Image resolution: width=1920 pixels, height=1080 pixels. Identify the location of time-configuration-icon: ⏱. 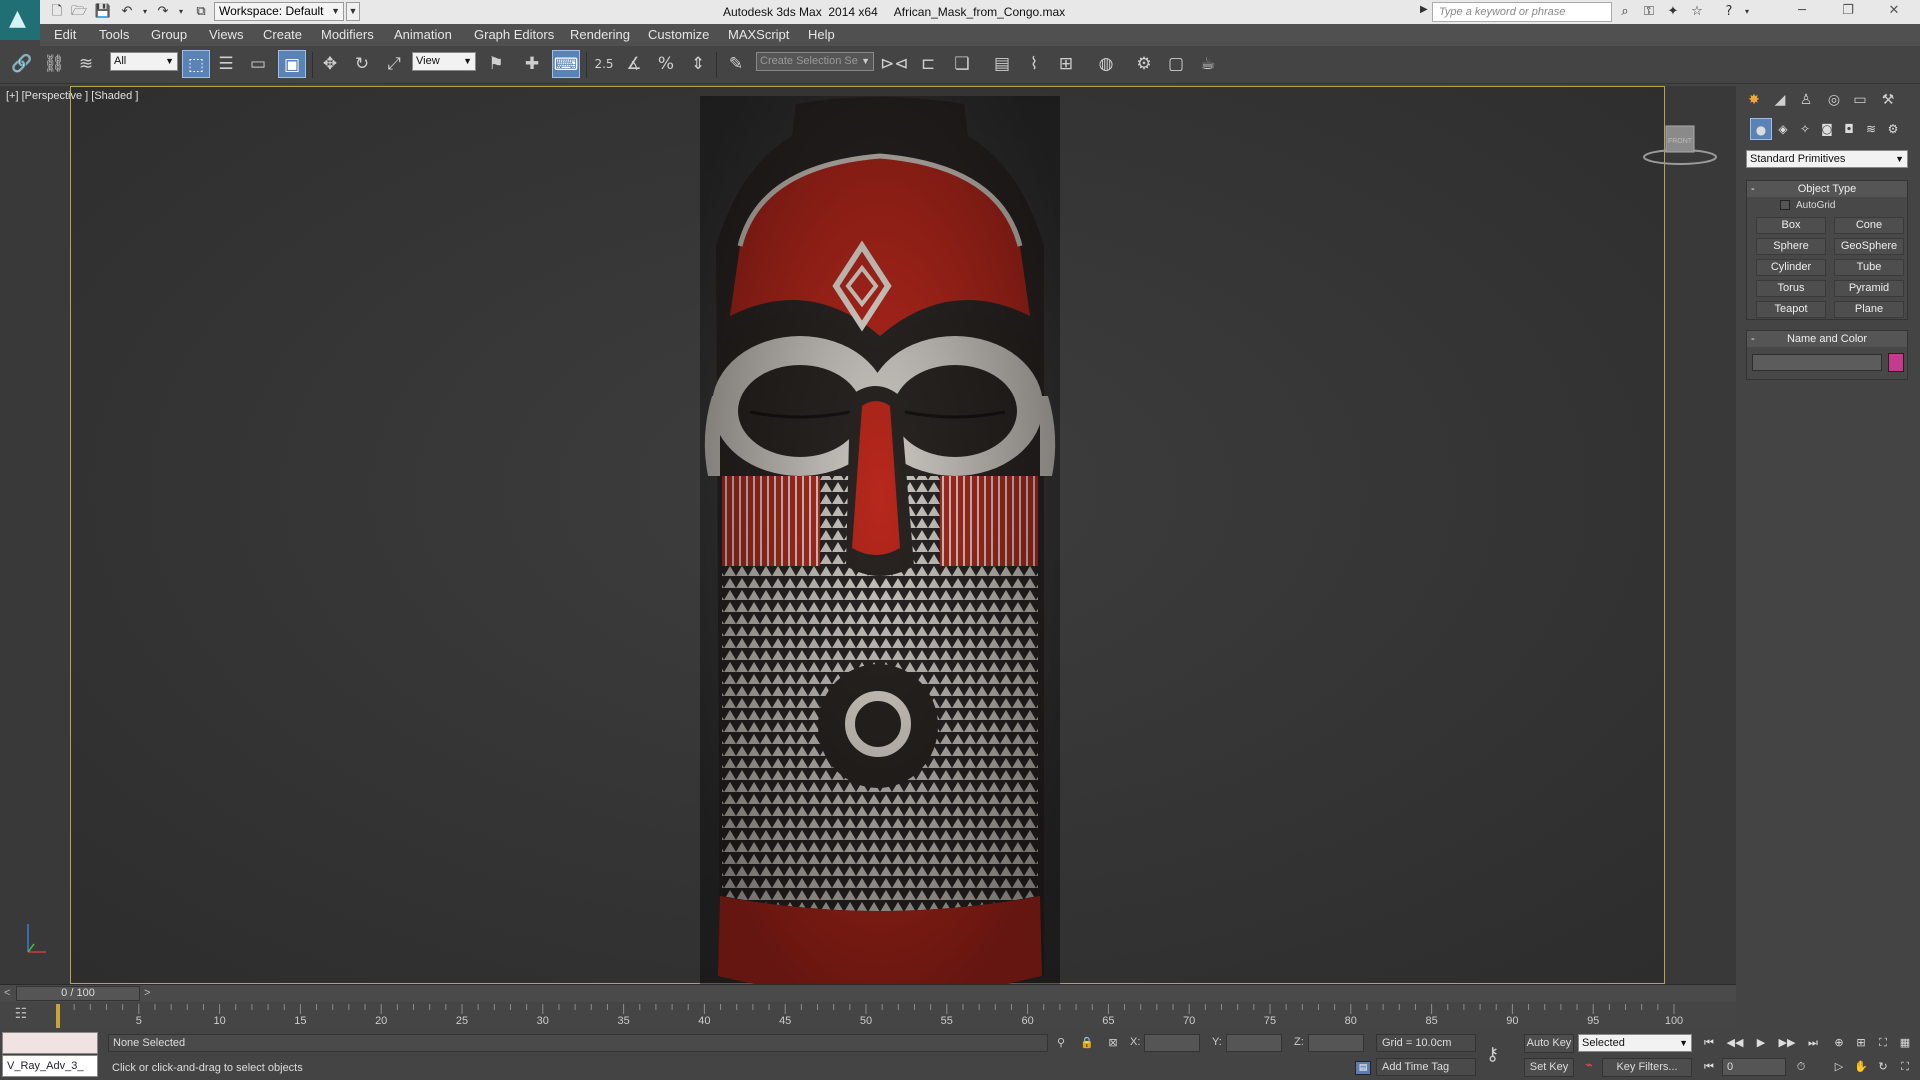
(1801, 1067).